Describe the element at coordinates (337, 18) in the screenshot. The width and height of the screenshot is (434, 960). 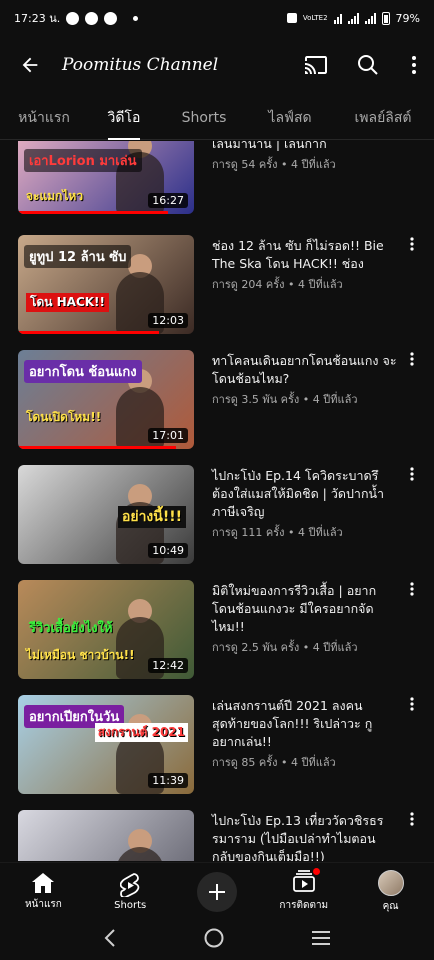
I see `wifi-icon` at that location.